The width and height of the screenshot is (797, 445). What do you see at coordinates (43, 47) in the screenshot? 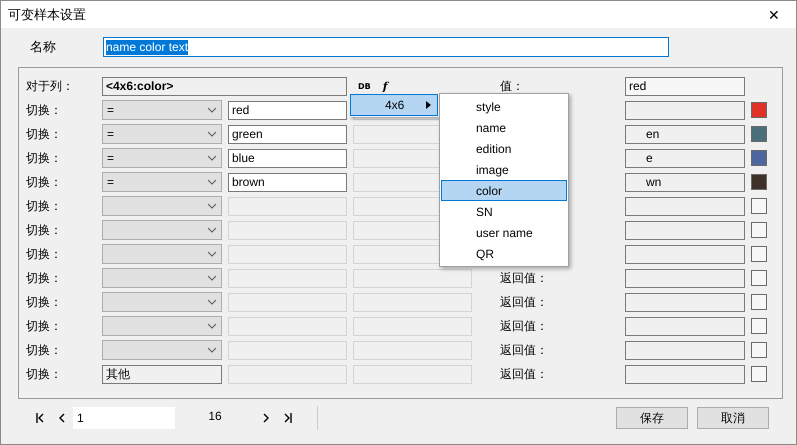
I see `name-label: 名称` at bounding box center [43, 47].